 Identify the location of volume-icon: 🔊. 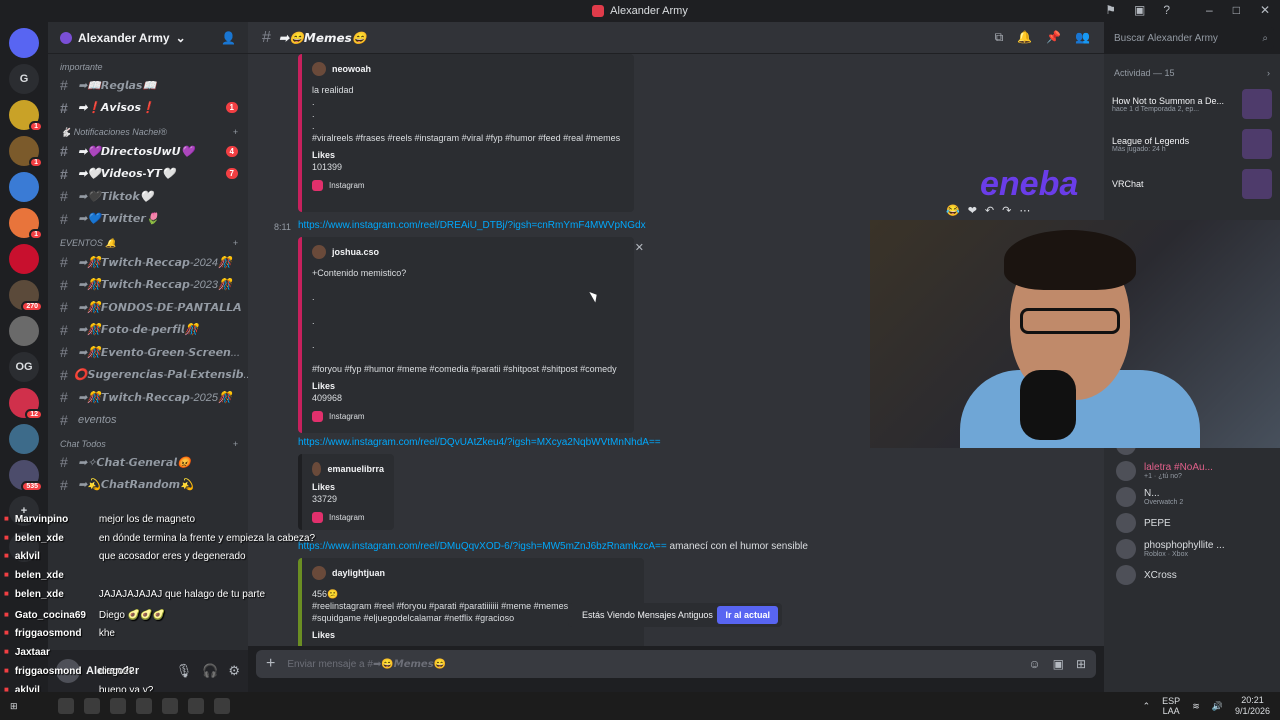
(1217, 706).